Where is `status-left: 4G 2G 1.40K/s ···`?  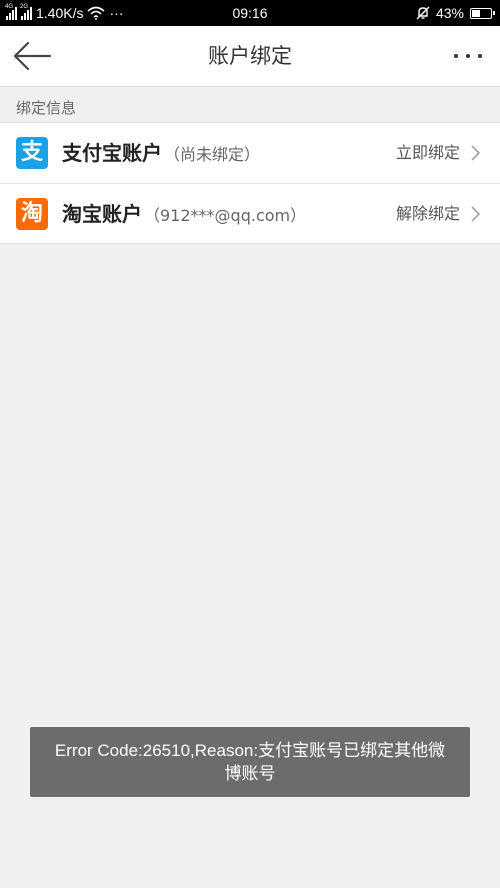
status-left: 4G 2G 1.40K/s ··· is located at coordinates (64, 13).